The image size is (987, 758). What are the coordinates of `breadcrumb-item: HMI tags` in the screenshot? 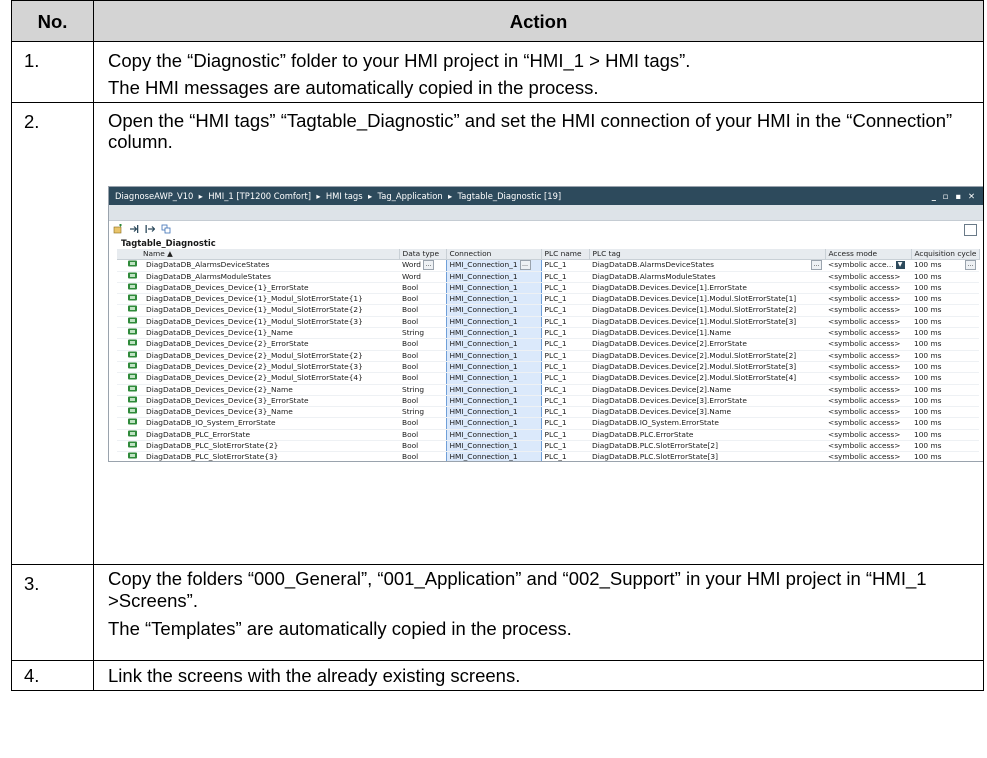 It's located at (344, 196).